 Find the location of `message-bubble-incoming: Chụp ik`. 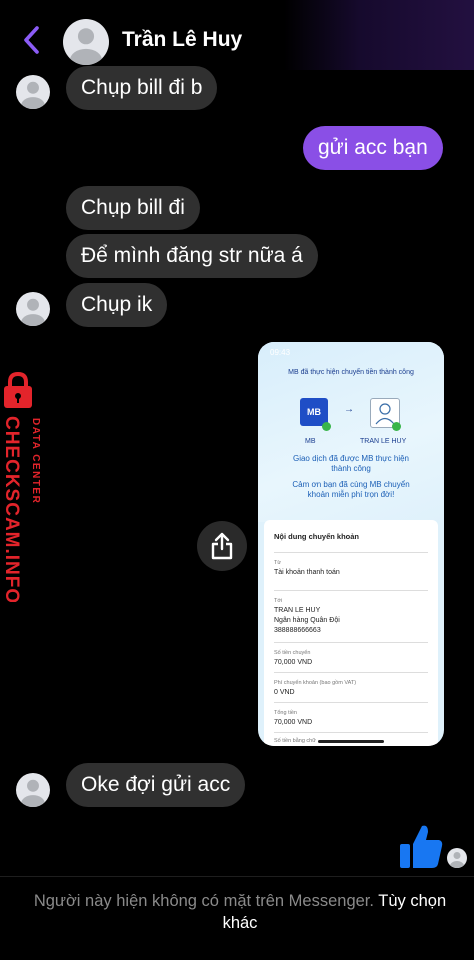

message-bubble-incoming: Chụp ik is located at coordinates (117, 305).